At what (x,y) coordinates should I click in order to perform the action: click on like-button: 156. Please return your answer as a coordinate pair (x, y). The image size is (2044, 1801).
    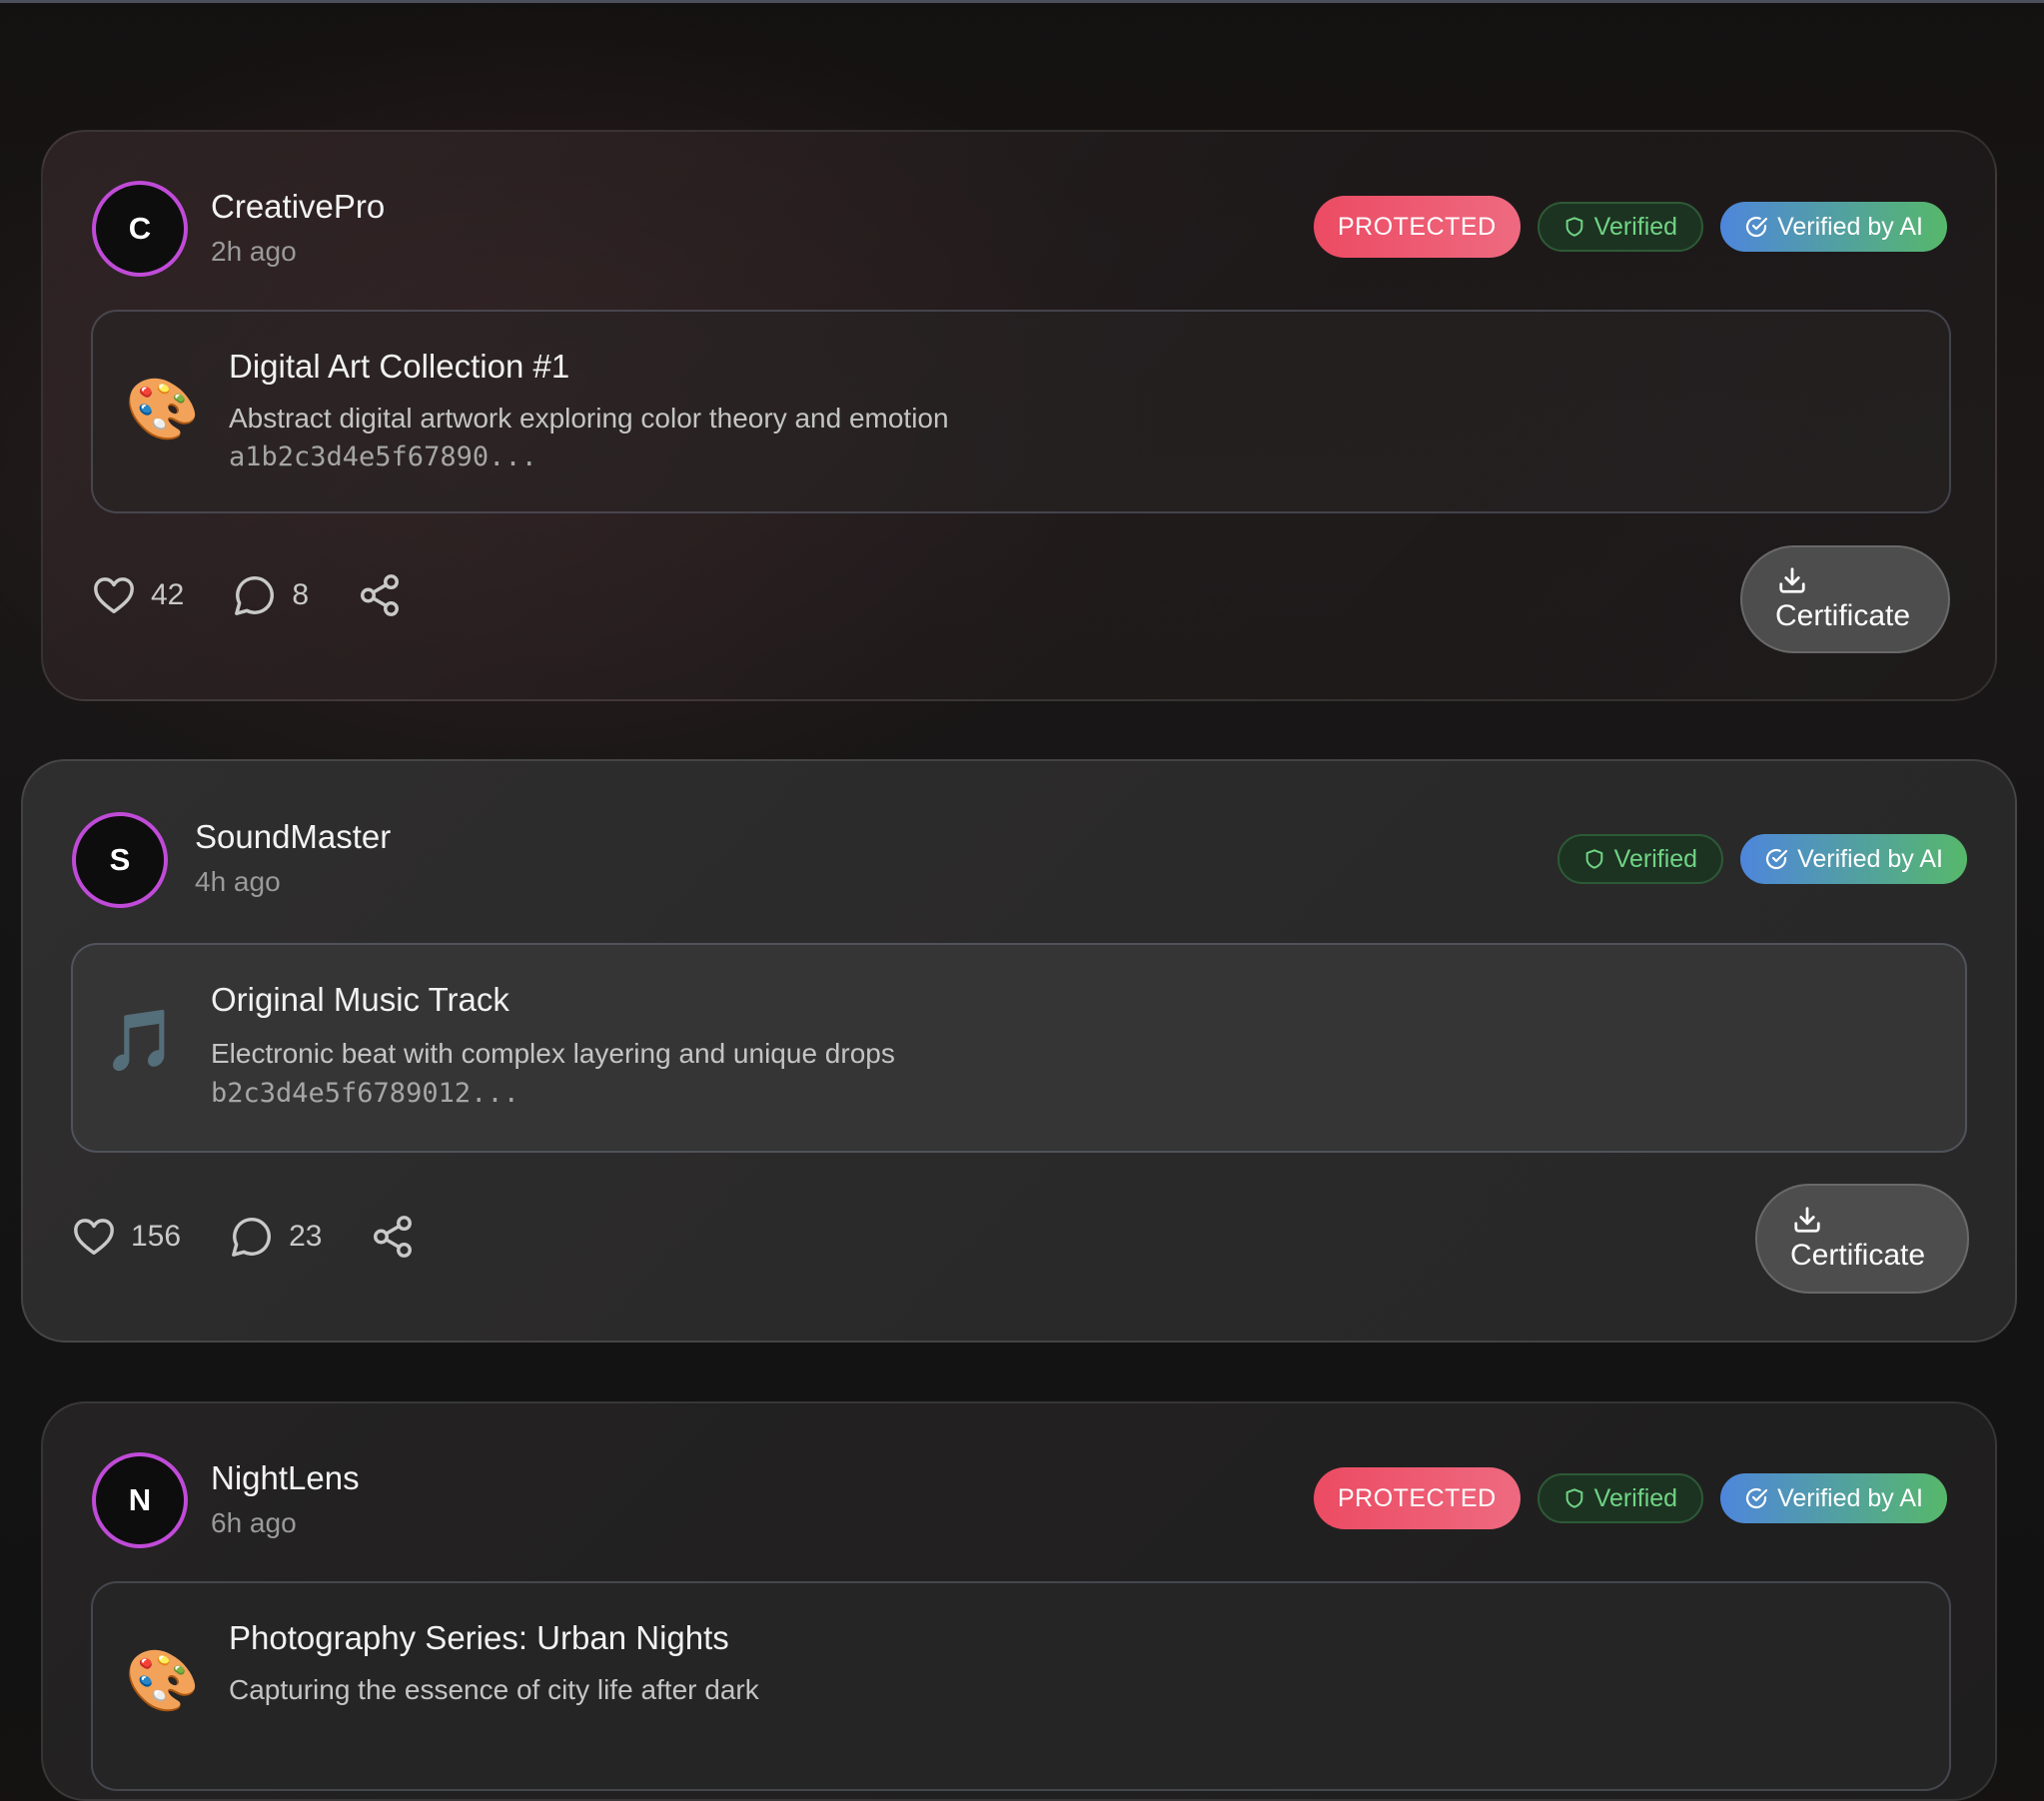
    Looking at the image, I should click on (126, 1237).